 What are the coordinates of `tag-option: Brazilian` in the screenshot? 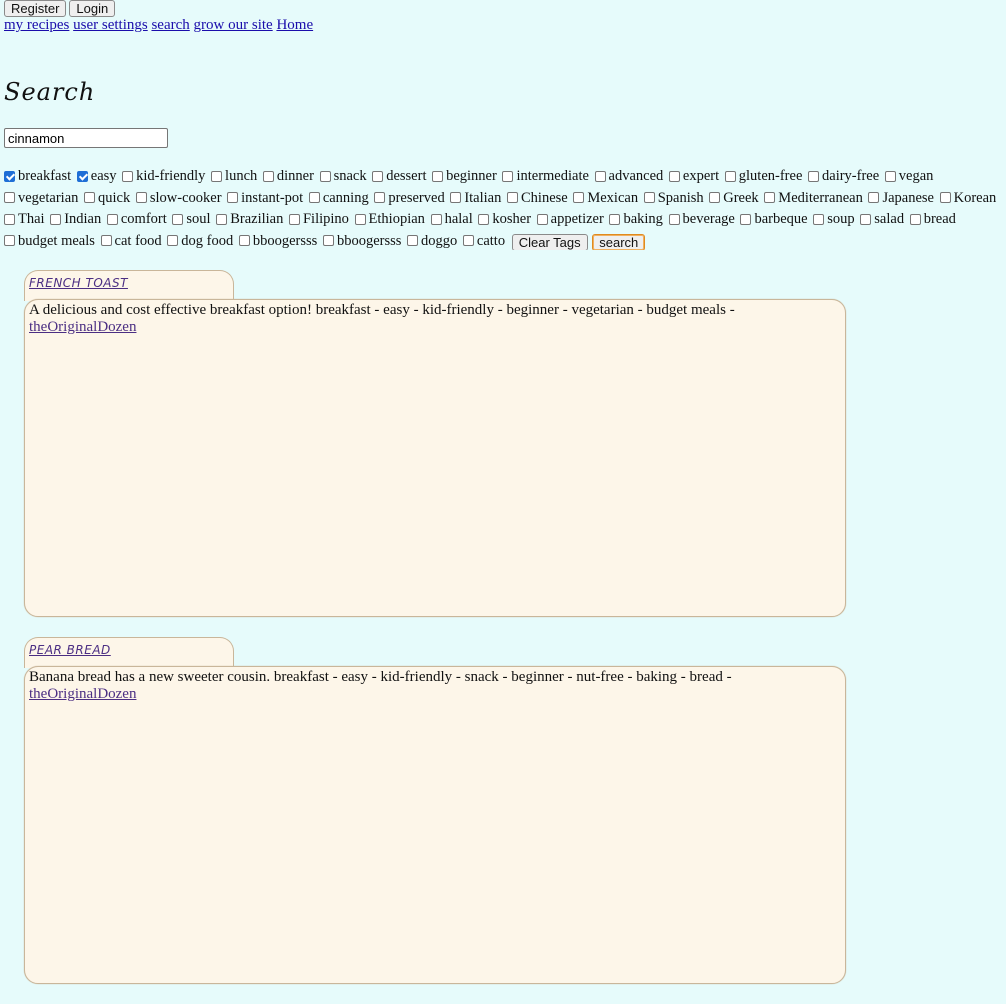 It's located at (249, 219).